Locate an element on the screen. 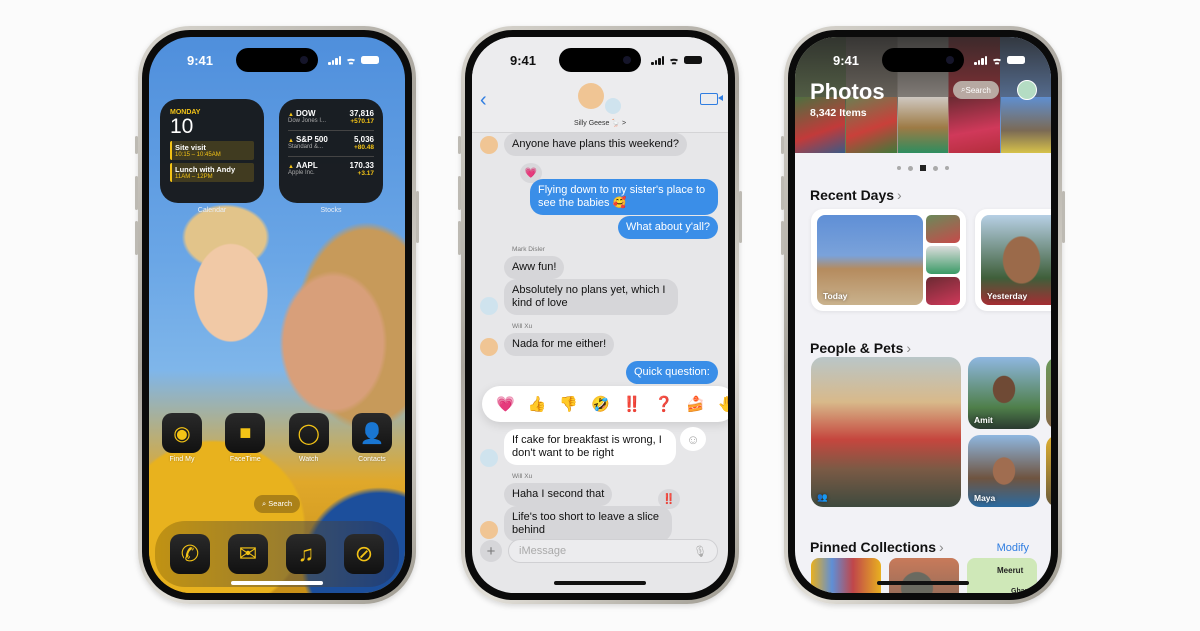 Image resolution: width=1200 pixels, height=631 pixels. message-bubble-incoming: Life's too short to leave a slice behind is located at coordinates (588, 524).